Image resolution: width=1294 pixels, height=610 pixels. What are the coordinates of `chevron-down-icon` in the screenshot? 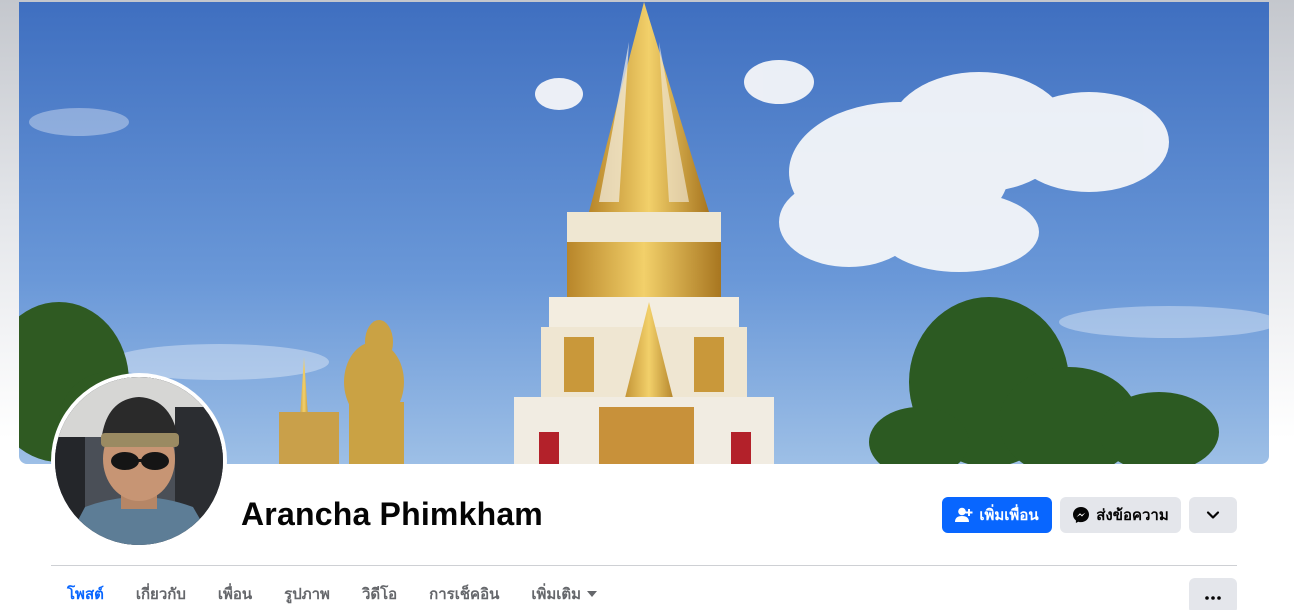 It's located at (1213, 515).